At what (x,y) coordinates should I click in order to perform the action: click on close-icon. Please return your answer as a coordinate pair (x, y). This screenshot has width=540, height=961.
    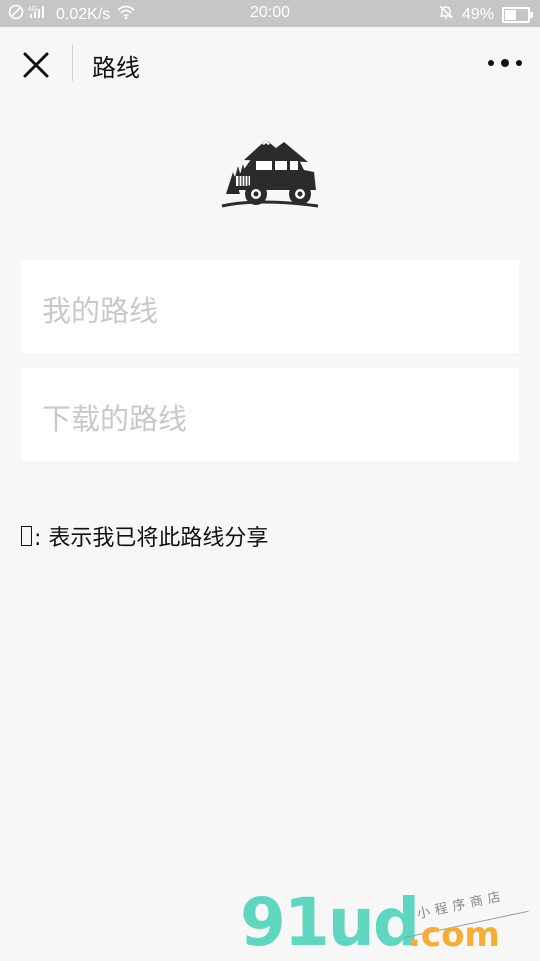
    Looking at the image, I should click on (36, 65).